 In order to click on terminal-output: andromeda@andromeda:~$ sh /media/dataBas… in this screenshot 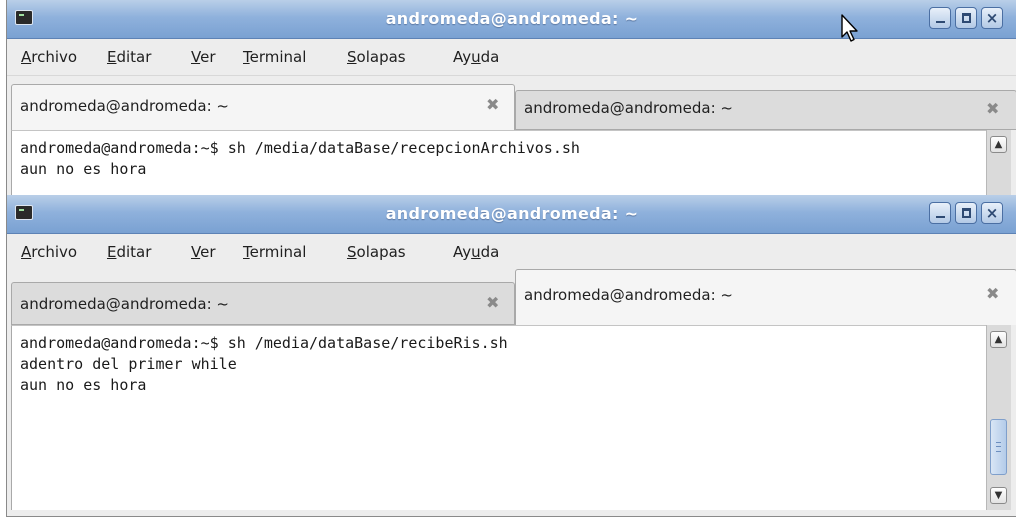, I will do `click(499, 163)`.